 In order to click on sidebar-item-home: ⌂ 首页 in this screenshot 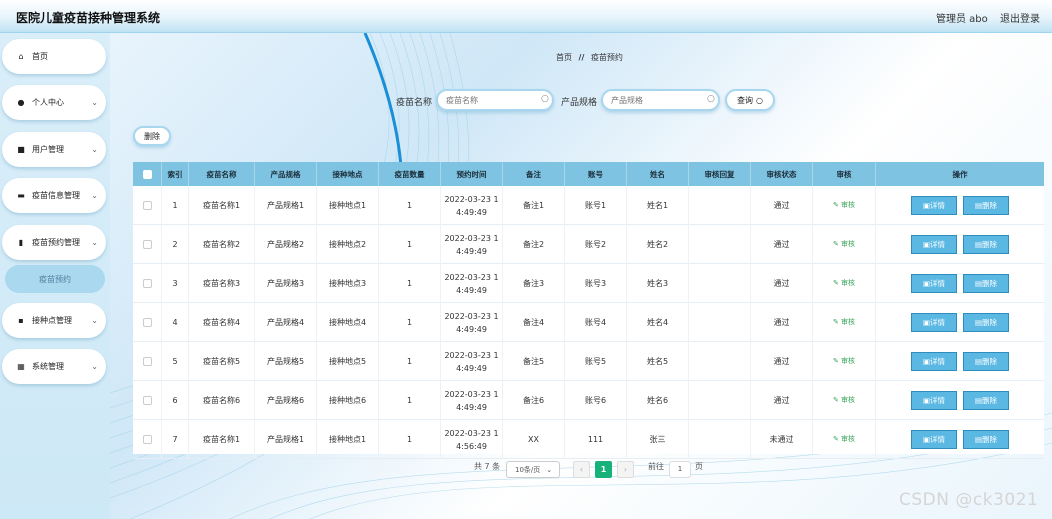, I will do `click(54, 56)`.